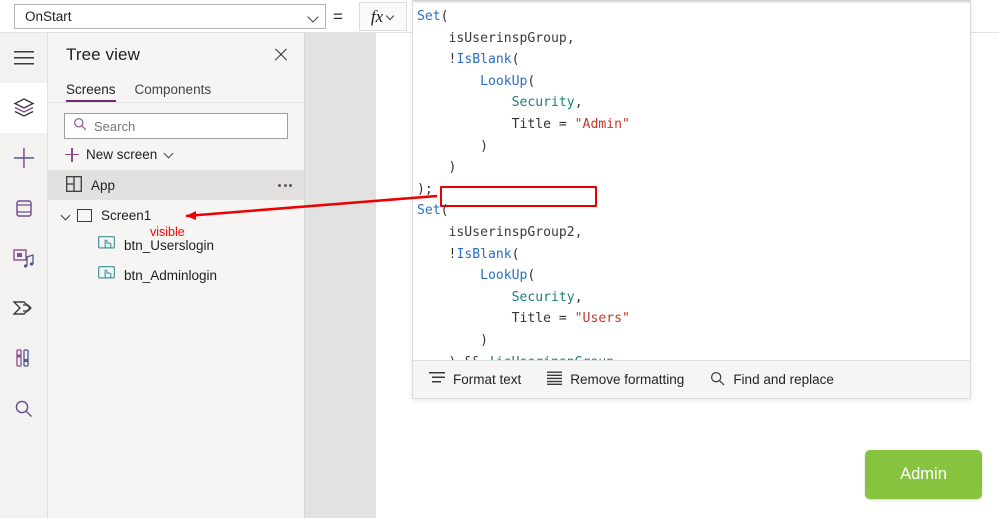  What do you see at coordinates (74, 185) in the screenshot?
I see `app-grid-icon` at bounding box center [74, 185].